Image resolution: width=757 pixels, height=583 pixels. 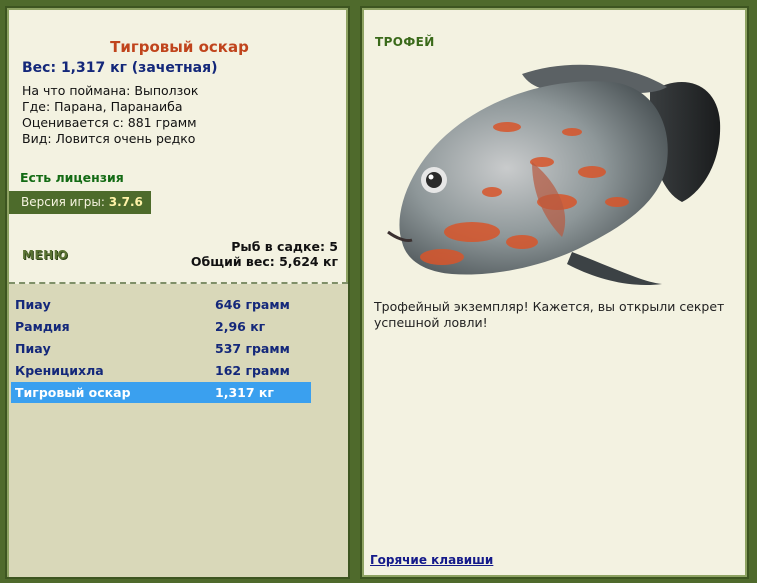 What do you see at coordinates (65, 202) in the screenshot?
I see `version-label: Версия игры:` at bounding box center [65, 202].